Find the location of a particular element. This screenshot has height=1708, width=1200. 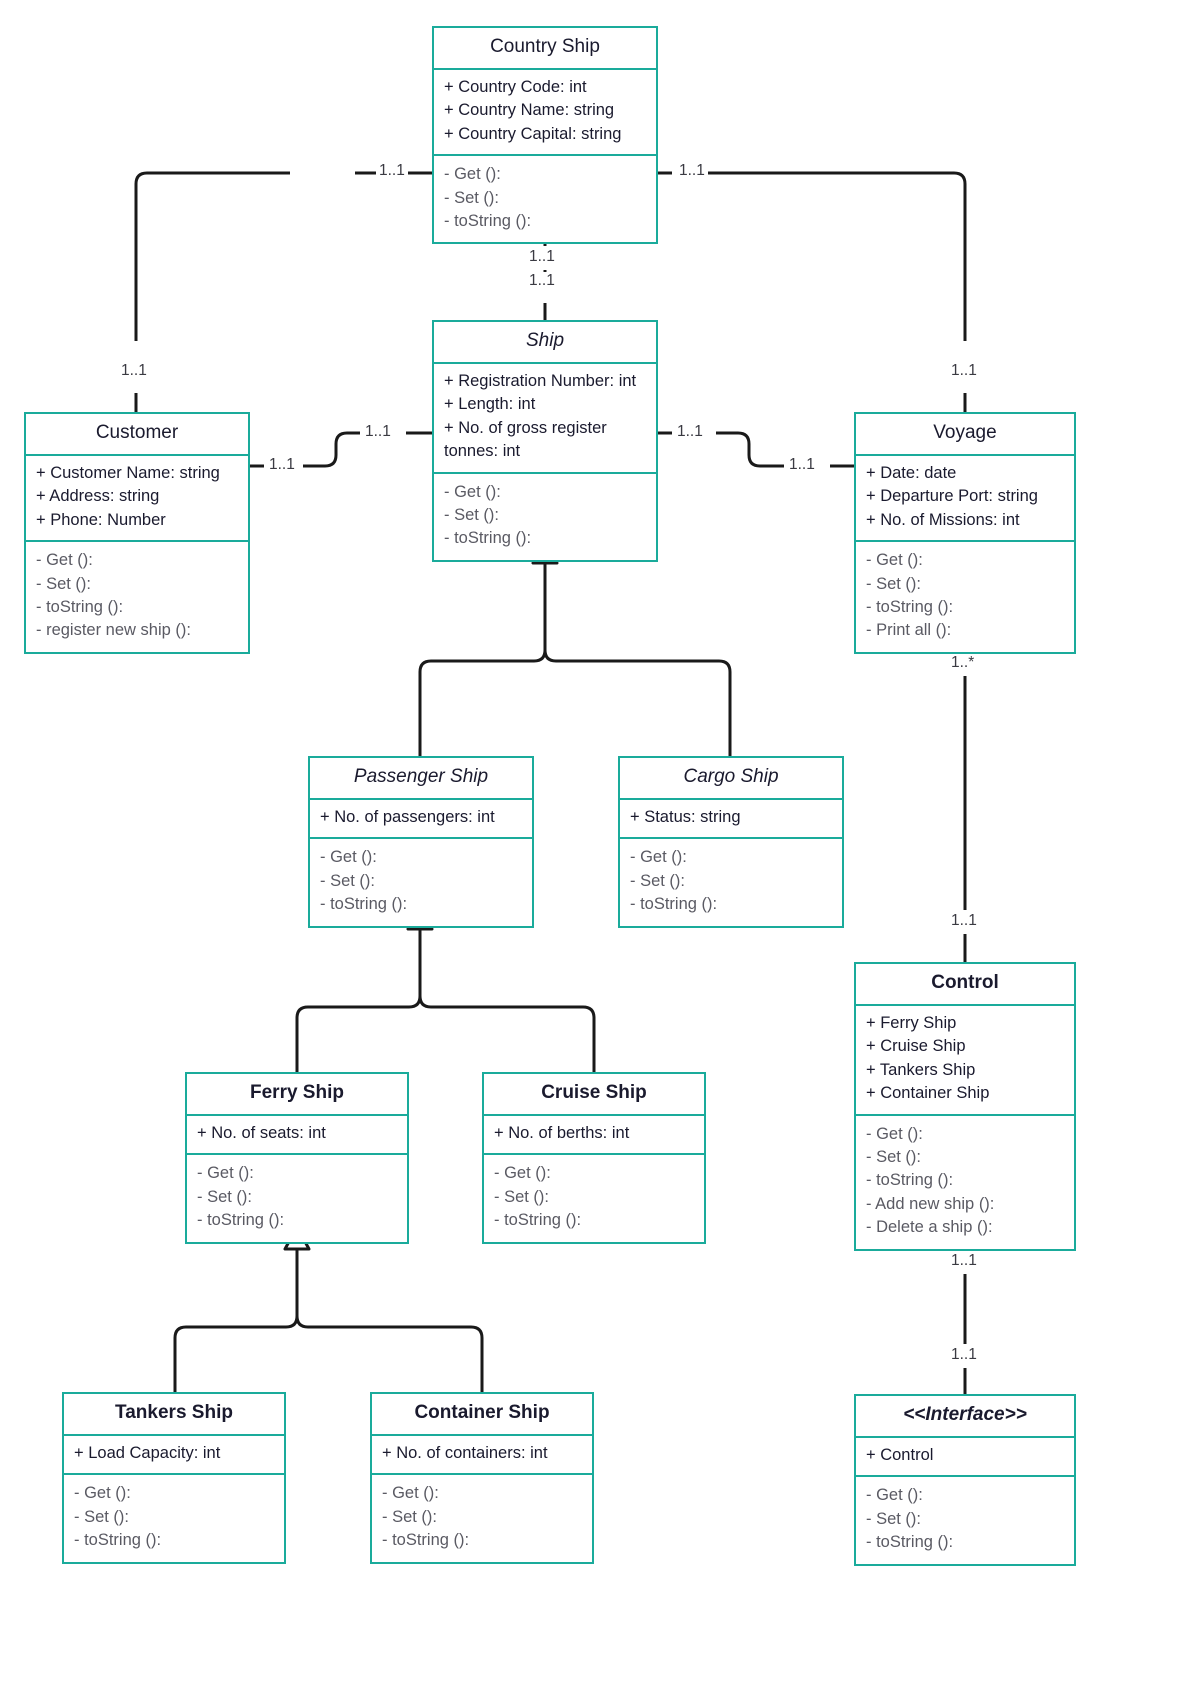

multiplicity-country-ship-bottom: 1..1 is located at coordinates (542, 281).